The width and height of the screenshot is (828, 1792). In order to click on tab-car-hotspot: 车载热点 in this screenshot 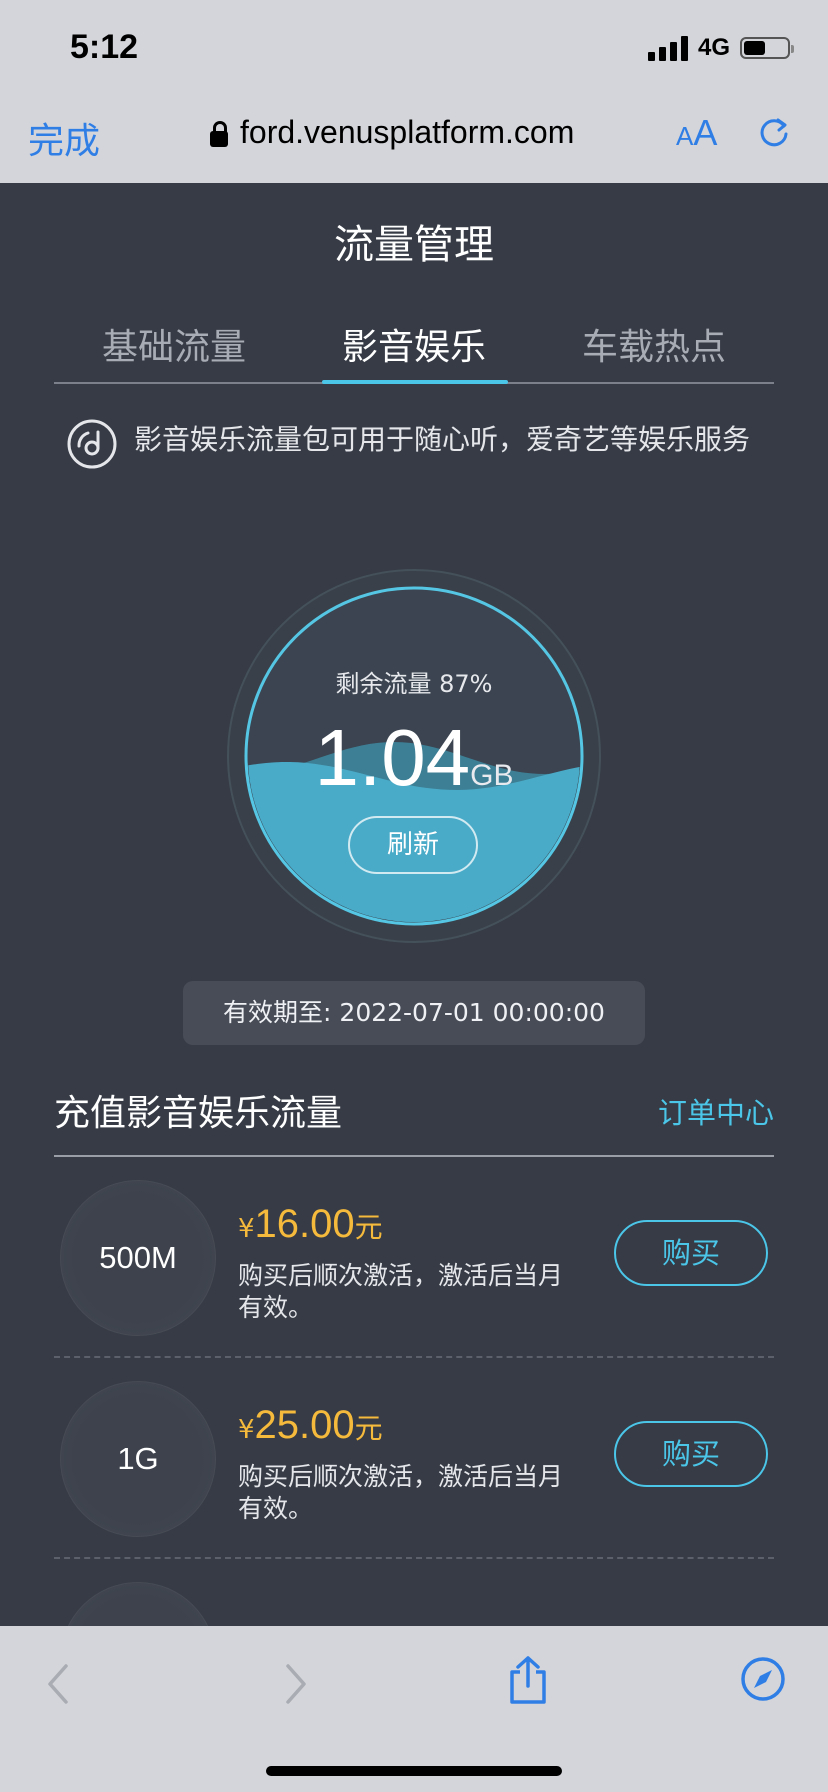, I will do `click(654, 344)`.